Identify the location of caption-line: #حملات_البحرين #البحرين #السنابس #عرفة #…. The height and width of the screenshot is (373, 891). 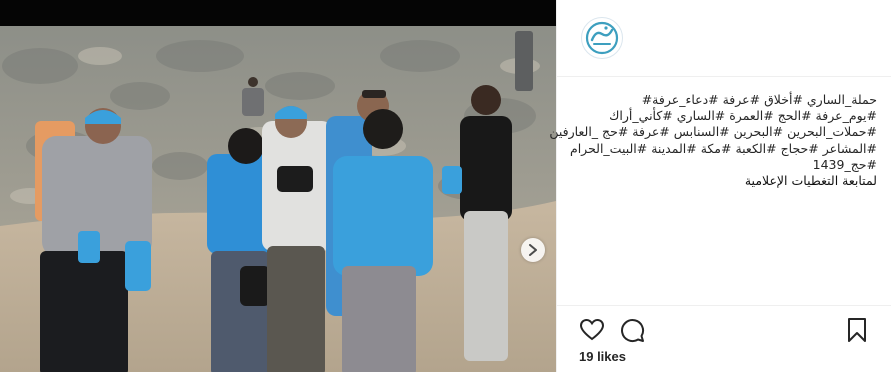
(713, 132).